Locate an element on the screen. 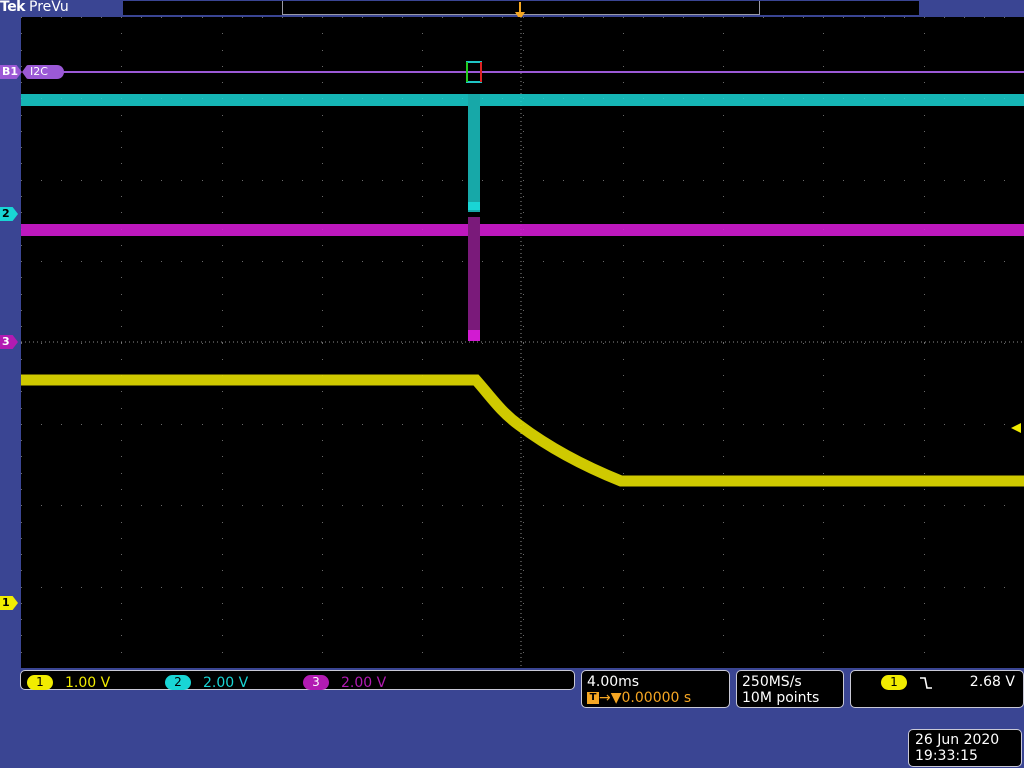 This screenshot has width=1024, height=768. bus-b1-marker: B1 is located at coordinates (11, 72).